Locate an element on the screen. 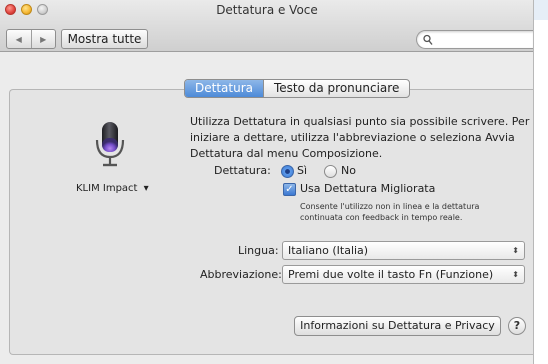 Image resolution: width=548 pixels, height=364 pixels. window-title: Dettatura e Voce is located at coordinates (267, 10).